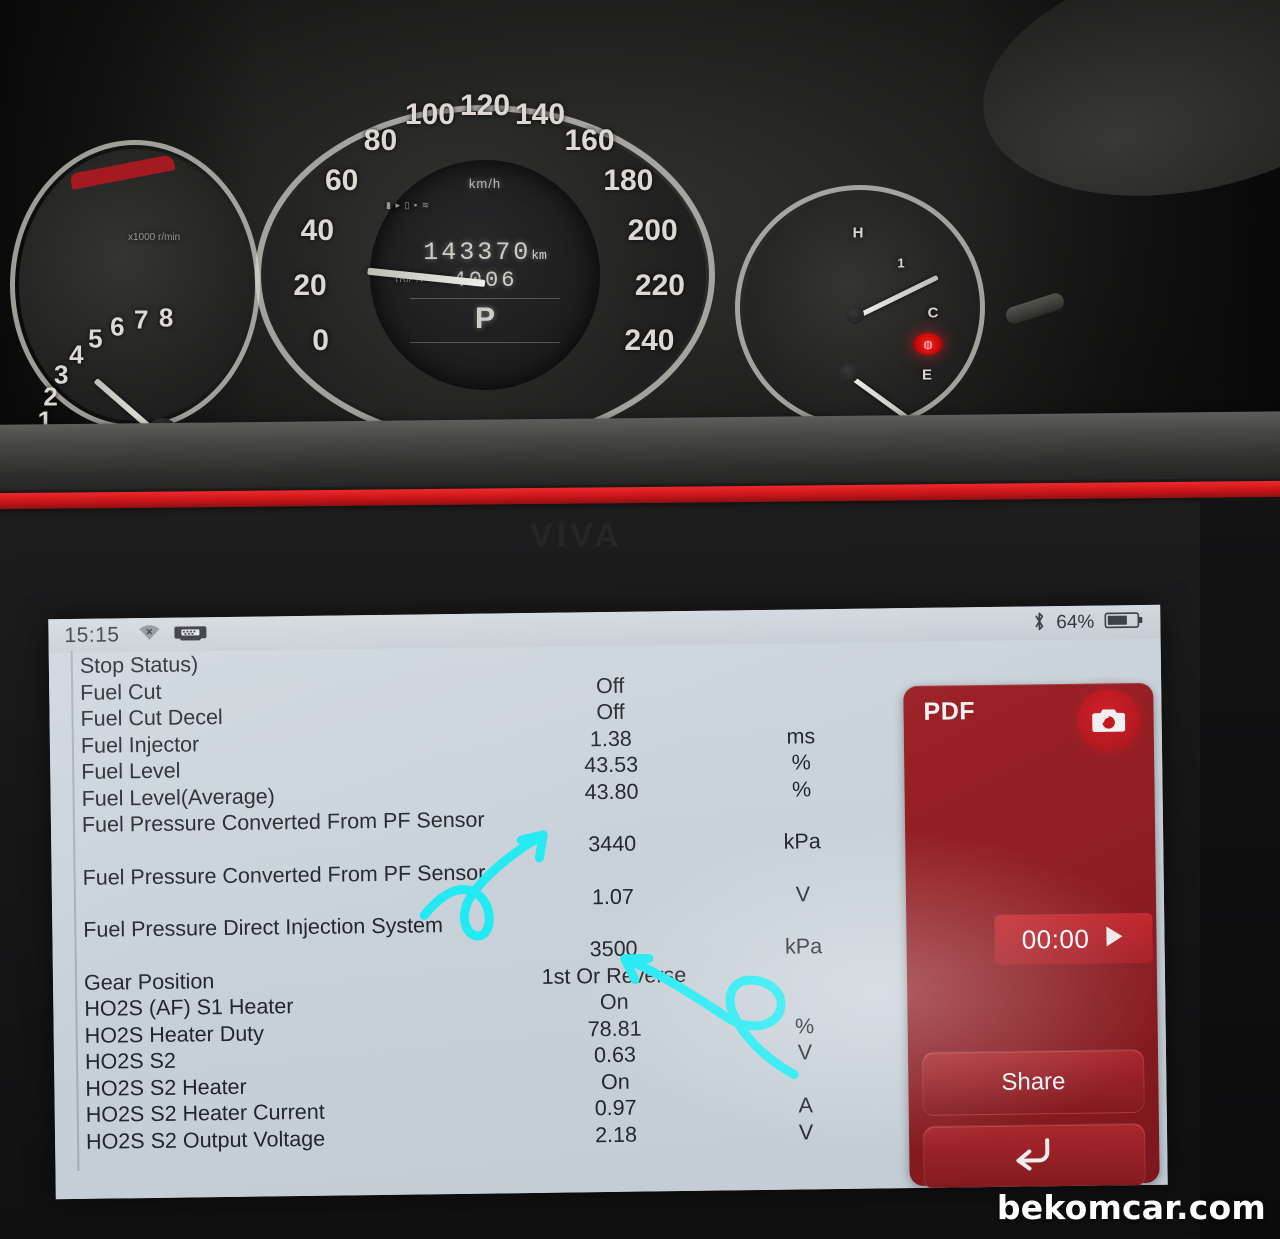  Describe the element at coordinates (806, 1105) in the screenshot. I see `parameter-unit: A` at that location.